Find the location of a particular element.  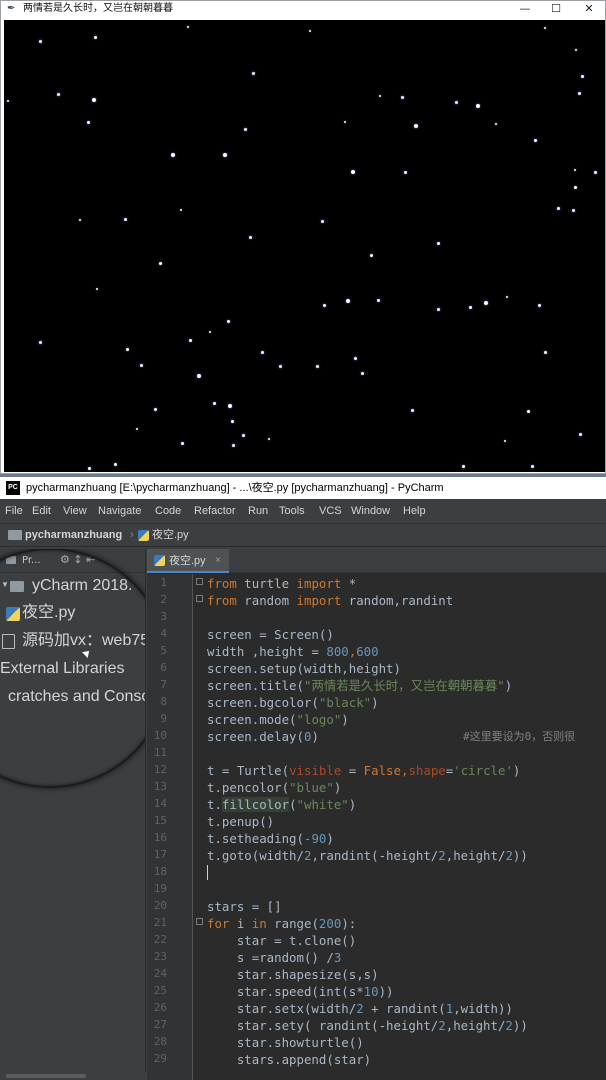

line-number: 5 is located at coordinates (163, 650).